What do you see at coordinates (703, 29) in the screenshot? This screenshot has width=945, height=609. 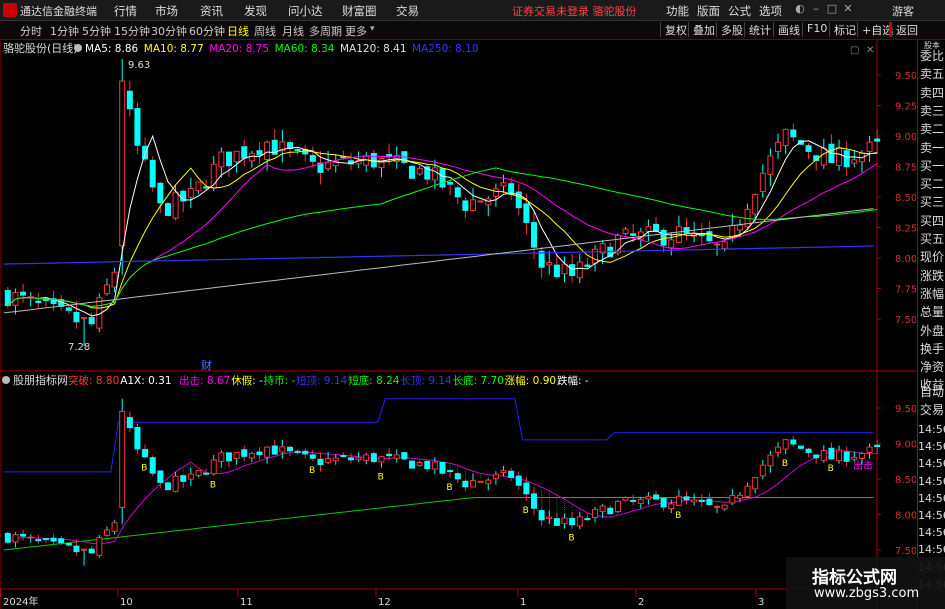 I see `overlay-button: 叠加` at bounding box center [703, 29].